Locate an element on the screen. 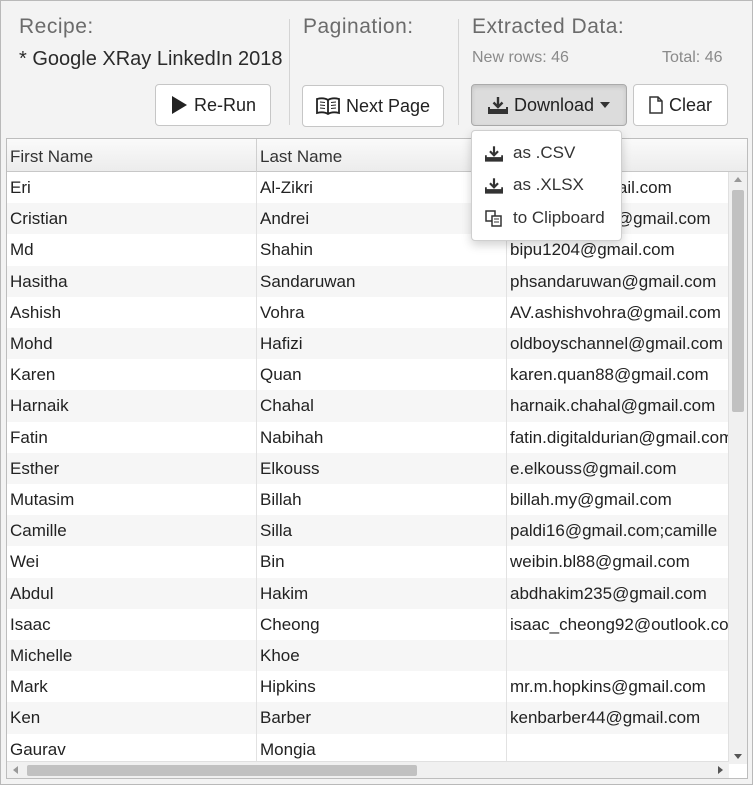 The image size is (753, 785). cell-email: harnaik.chahal@gmail.com is located at coordinates (613, 406).